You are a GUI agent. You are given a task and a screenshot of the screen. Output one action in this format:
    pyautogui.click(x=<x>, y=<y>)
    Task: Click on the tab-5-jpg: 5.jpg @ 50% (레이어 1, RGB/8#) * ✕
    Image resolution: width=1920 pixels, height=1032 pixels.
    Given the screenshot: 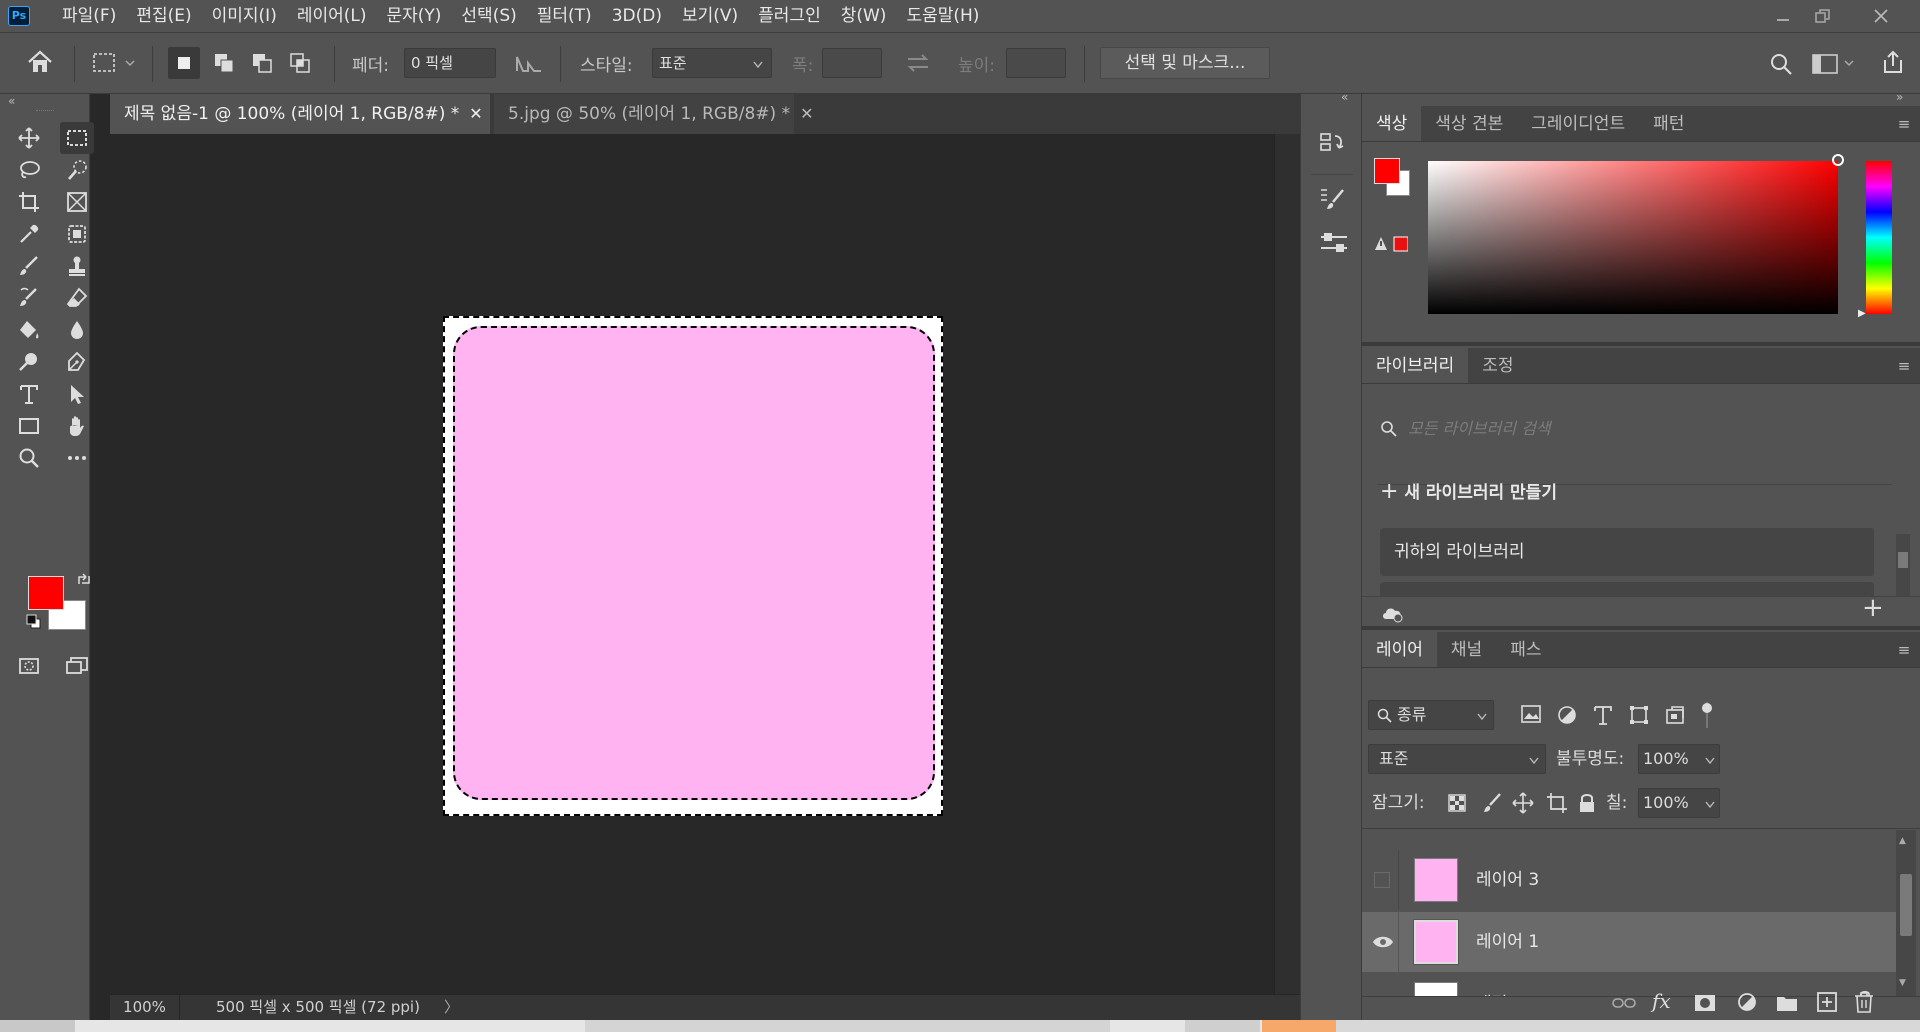 What is the action you would take?
    pyautogui.click(x=653, y=114)
    